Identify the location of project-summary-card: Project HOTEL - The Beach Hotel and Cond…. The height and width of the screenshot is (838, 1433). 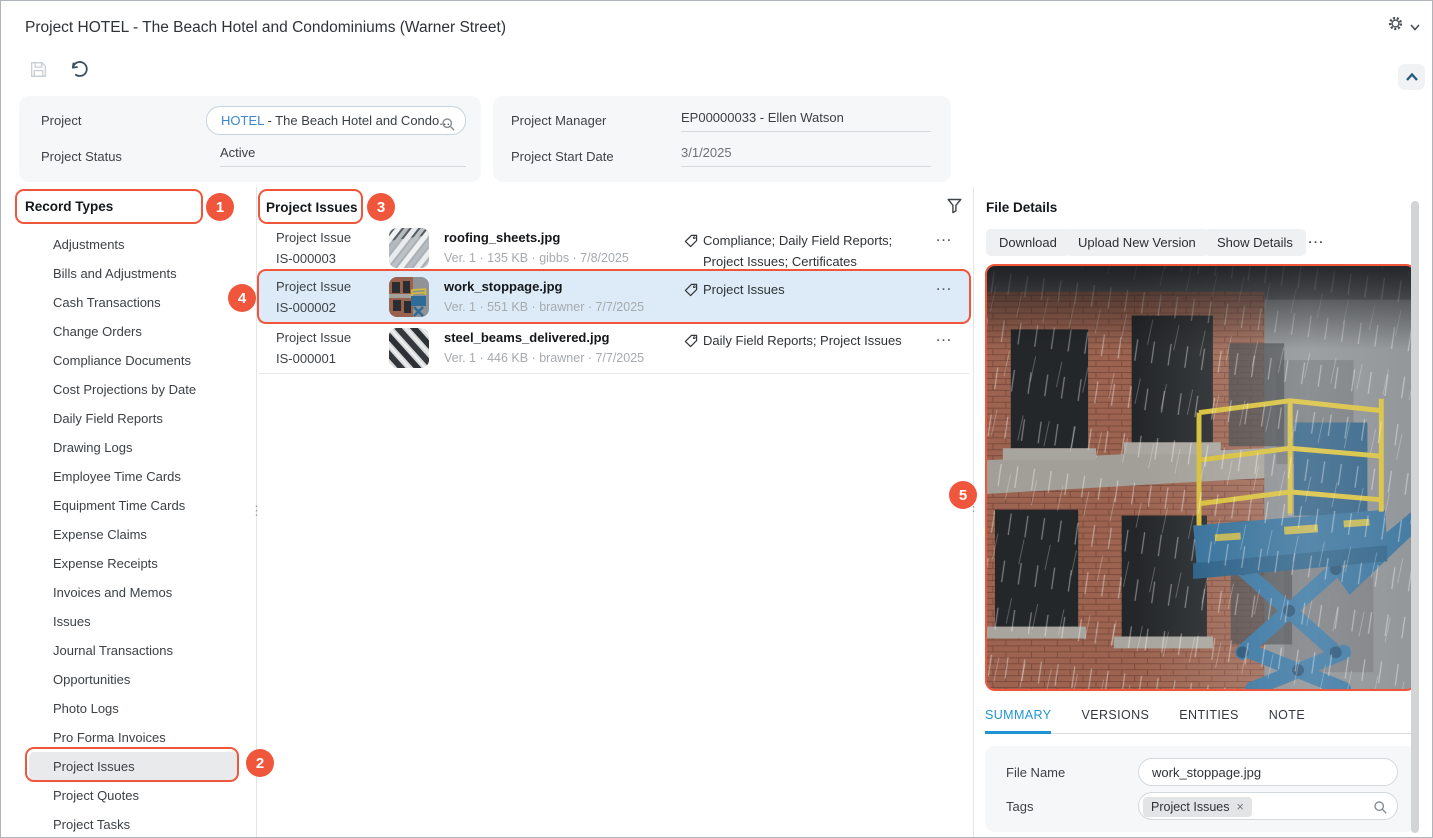
(250, 139).